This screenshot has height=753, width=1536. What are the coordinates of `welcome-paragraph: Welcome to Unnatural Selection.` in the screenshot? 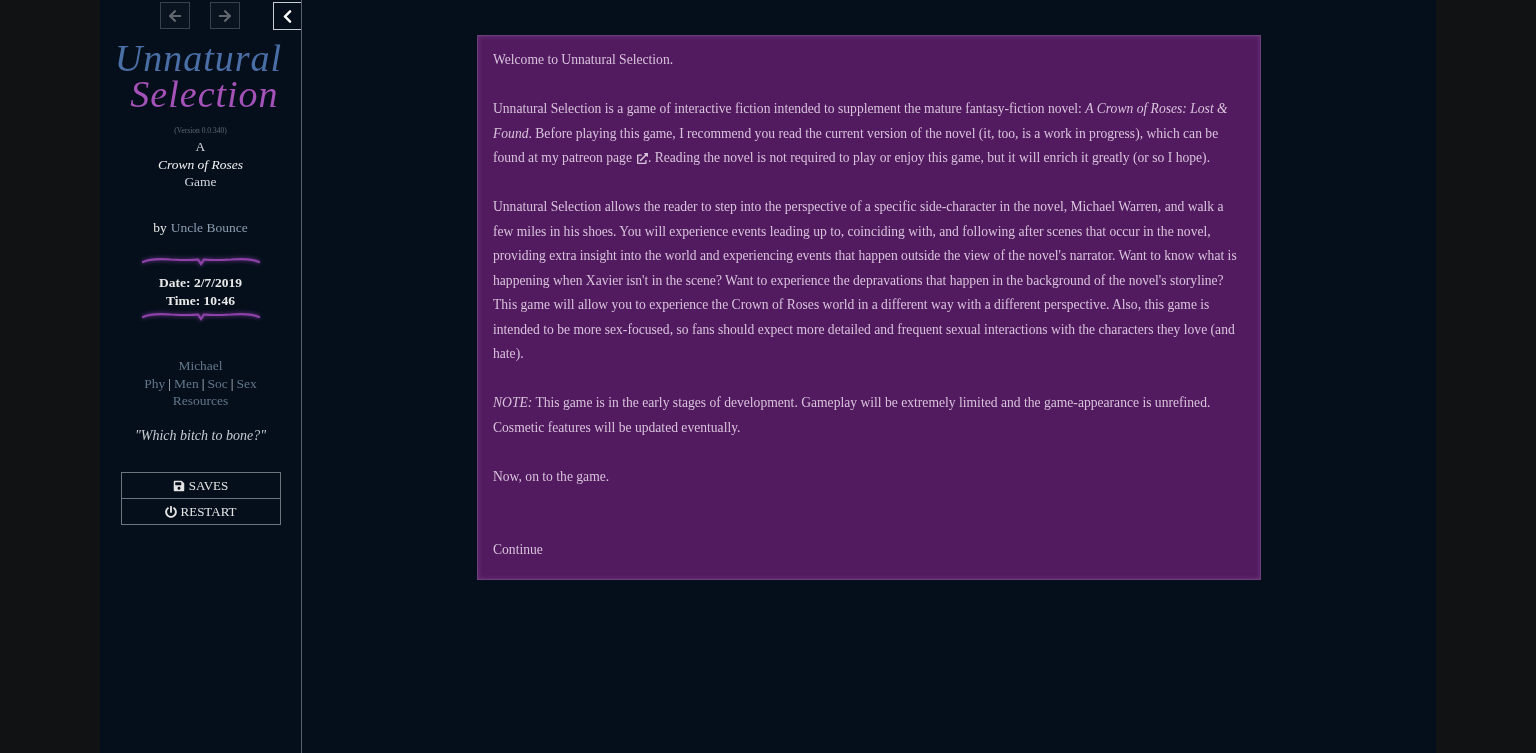 It's located at (584, 60).